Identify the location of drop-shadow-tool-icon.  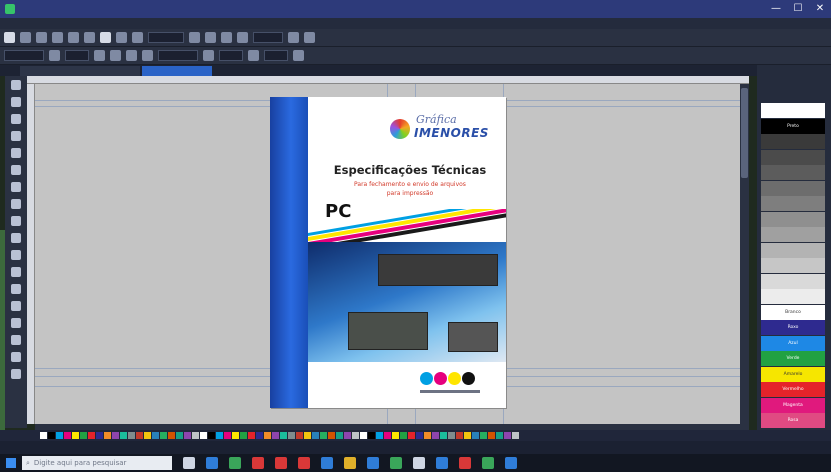
(16, 289).